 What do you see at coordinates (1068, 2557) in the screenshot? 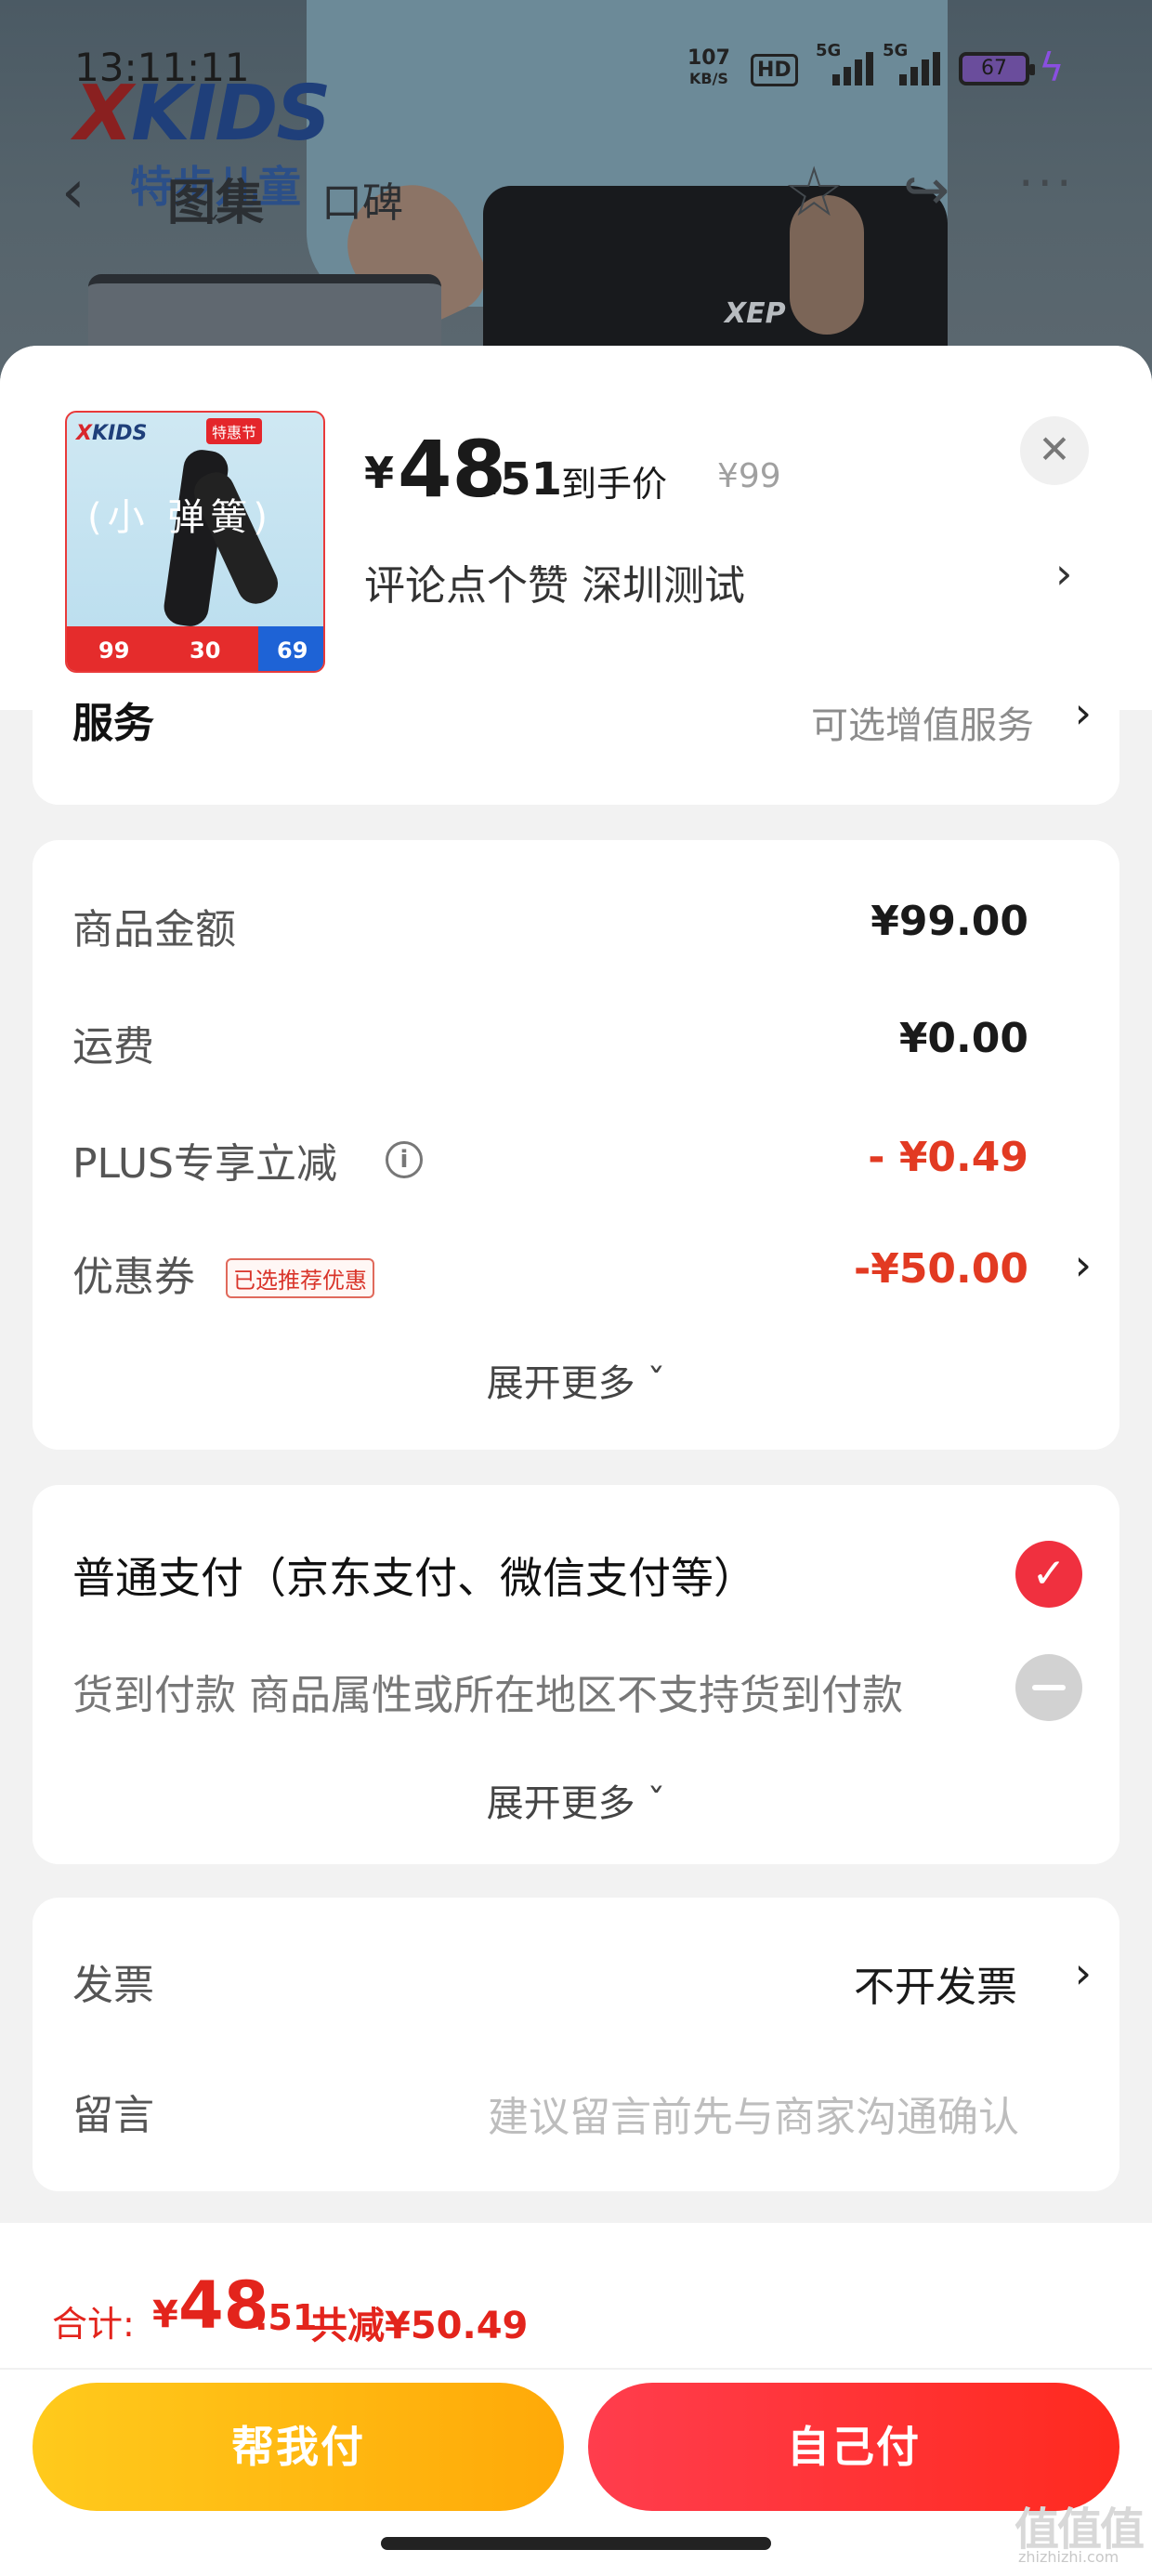
I see `watermark-url: zhizhizhi.com` at bounding box center [1068, 2557].